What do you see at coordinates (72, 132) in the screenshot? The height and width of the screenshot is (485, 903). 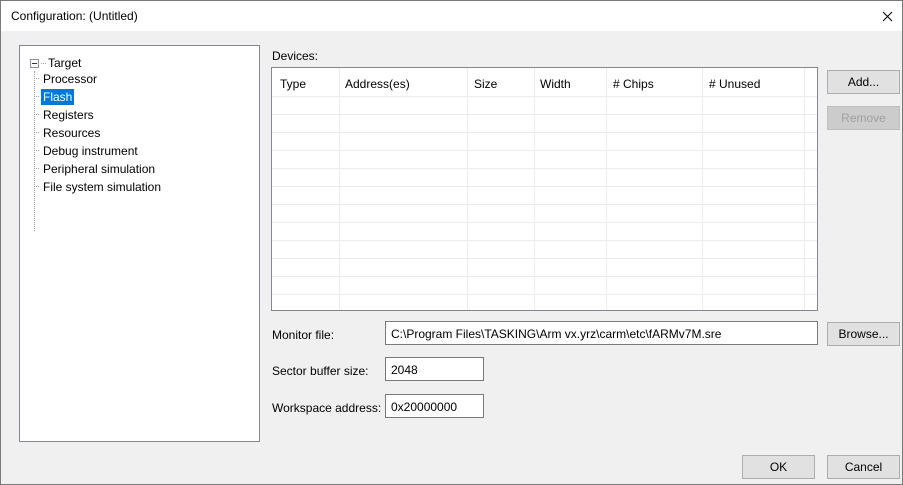 I see `tree-item-label: Resources` at bounding box center [72, 132].